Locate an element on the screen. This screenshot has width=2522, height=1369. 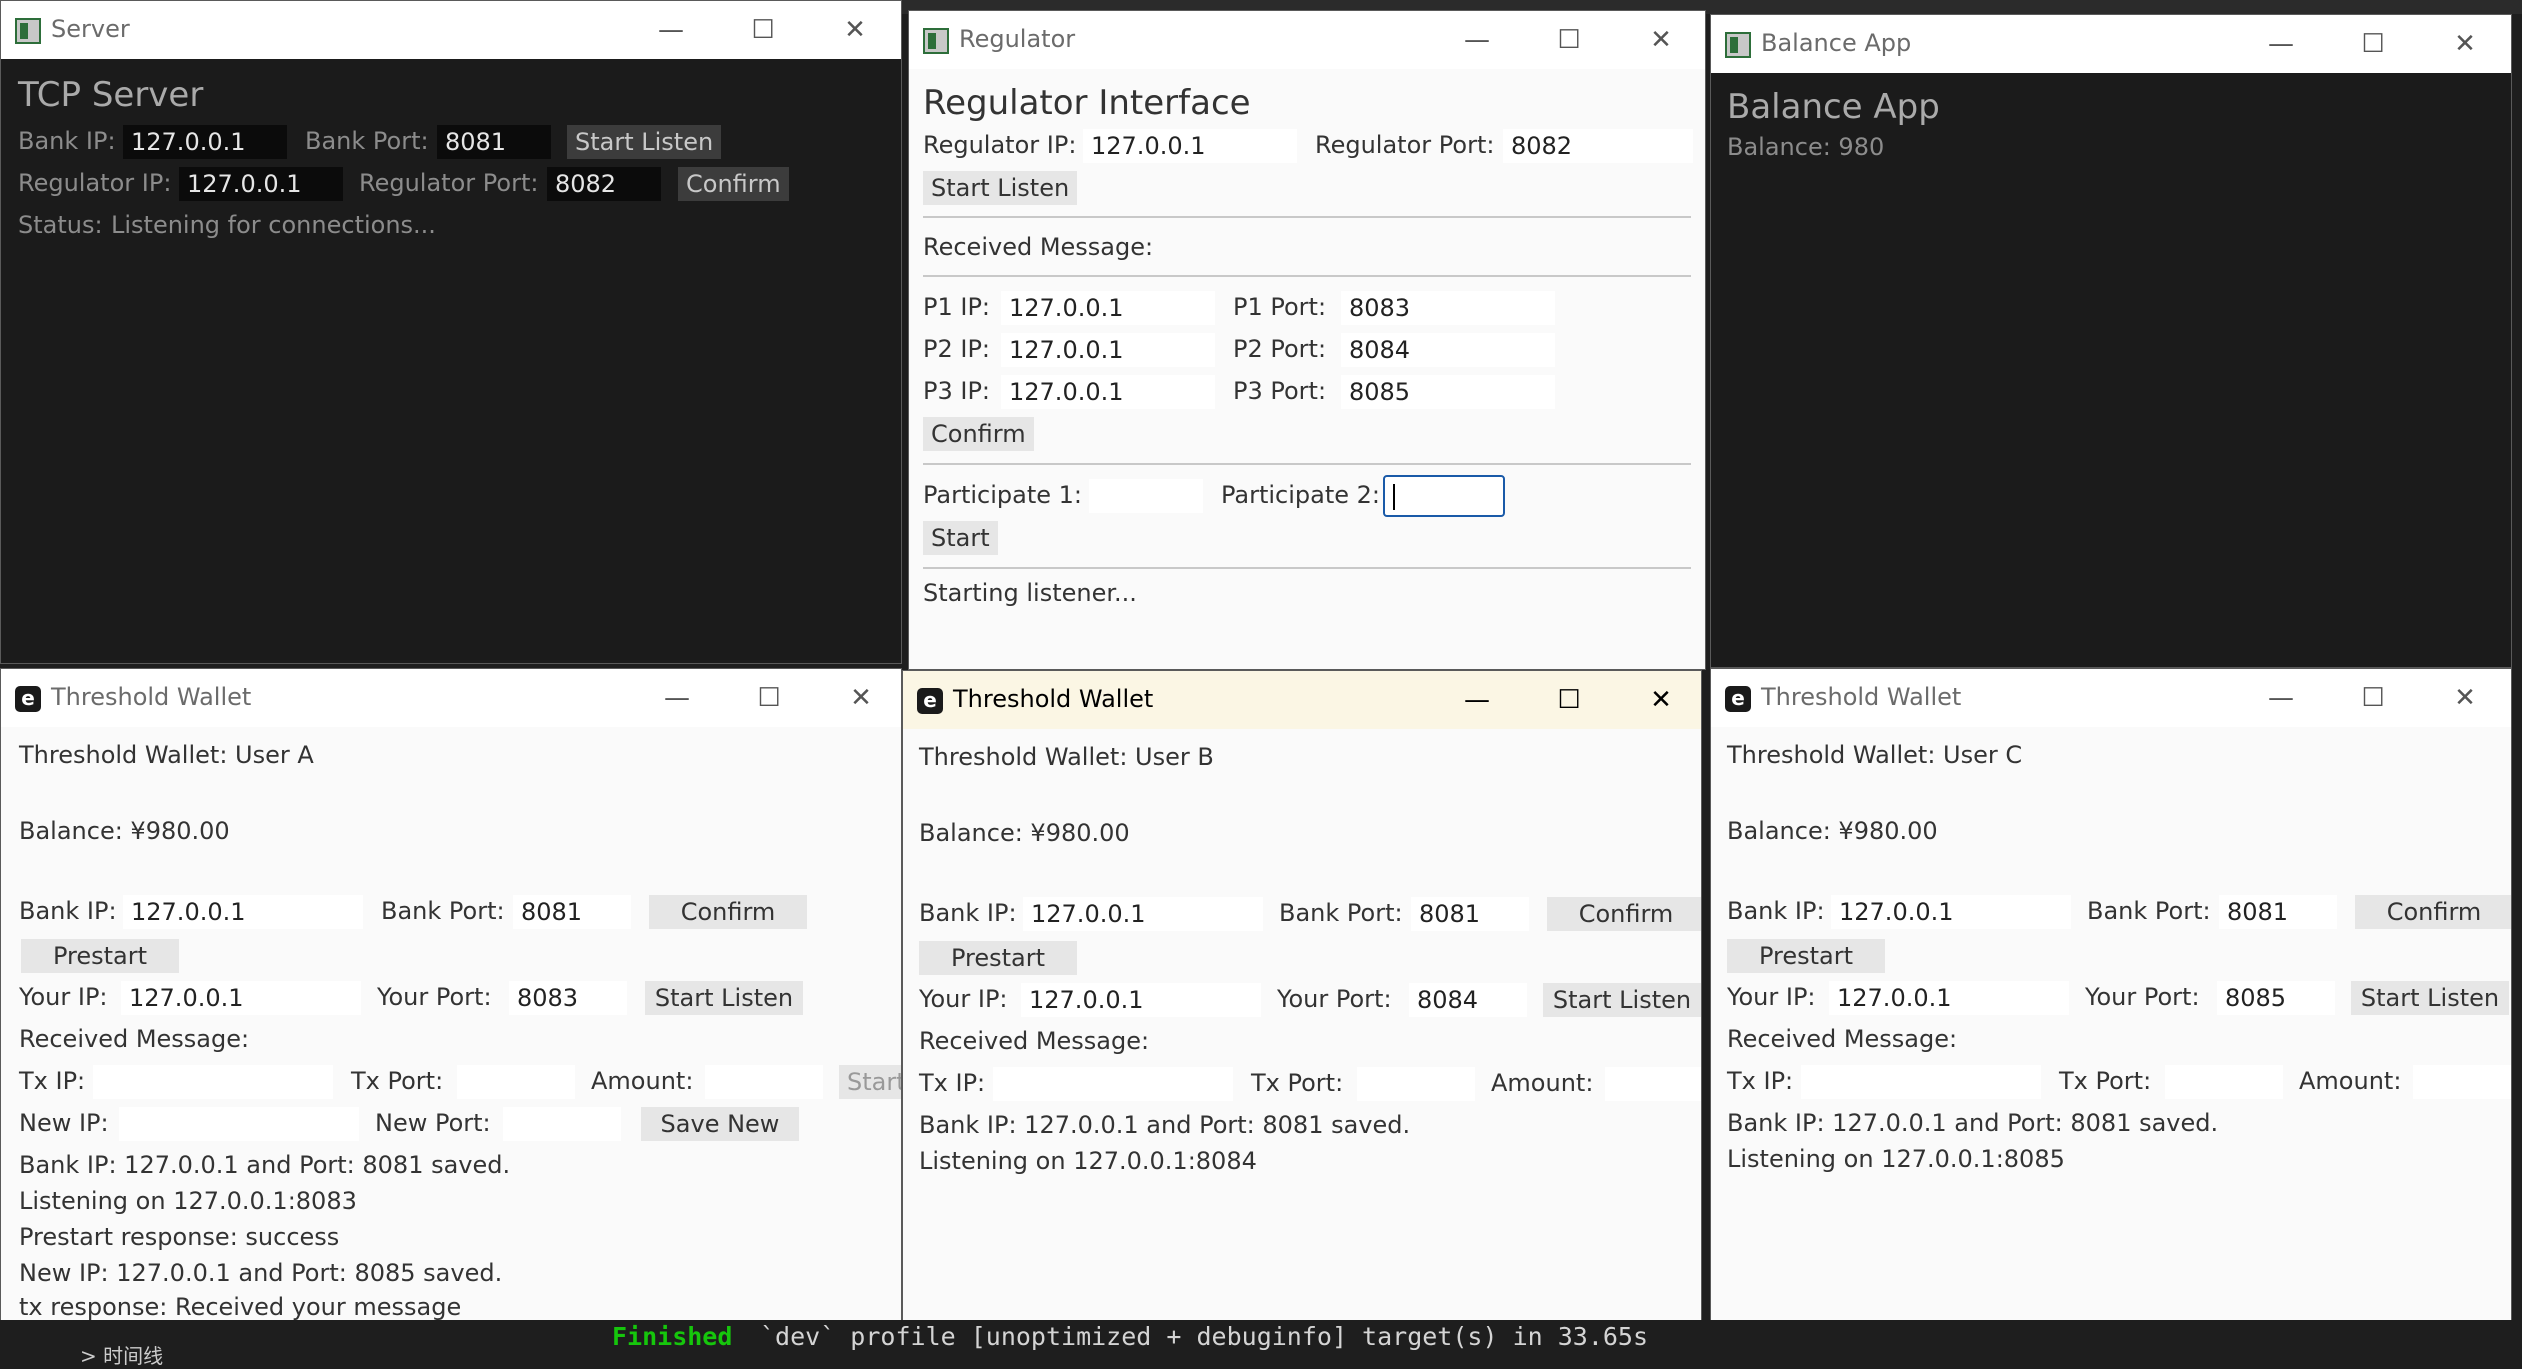
p3-ip-label: P3 IP: is located at coordinates (957, 391).